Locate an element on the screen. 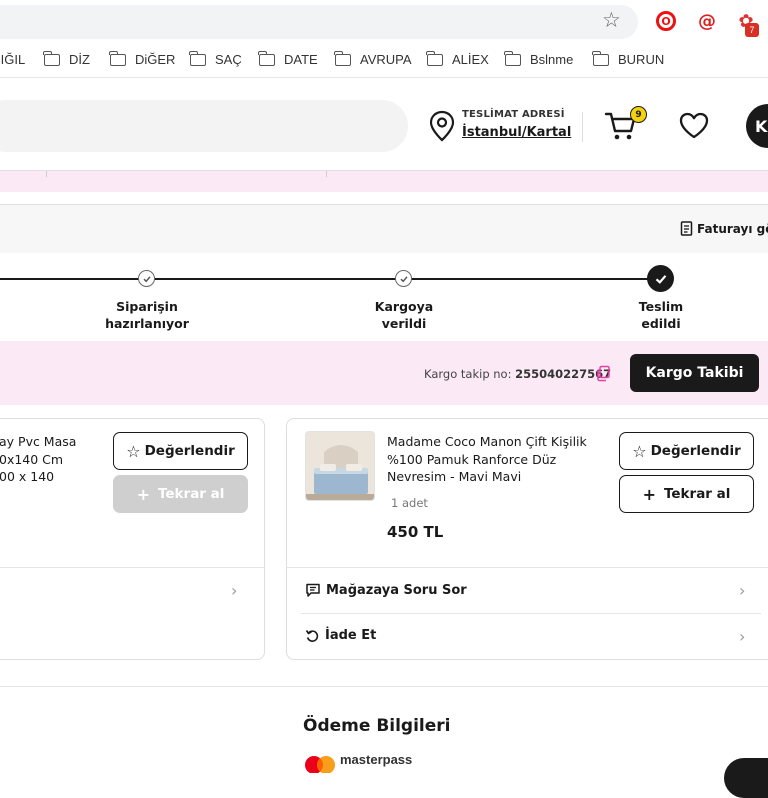  search-input is located at coordinates (204, 126).